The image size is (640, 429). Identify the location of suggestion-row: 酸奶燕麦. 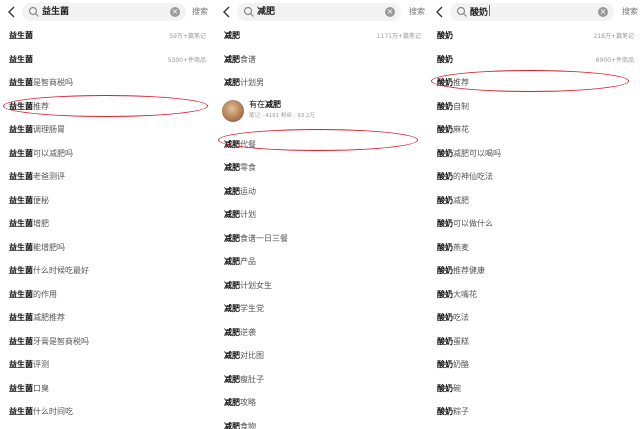
(533, 248).